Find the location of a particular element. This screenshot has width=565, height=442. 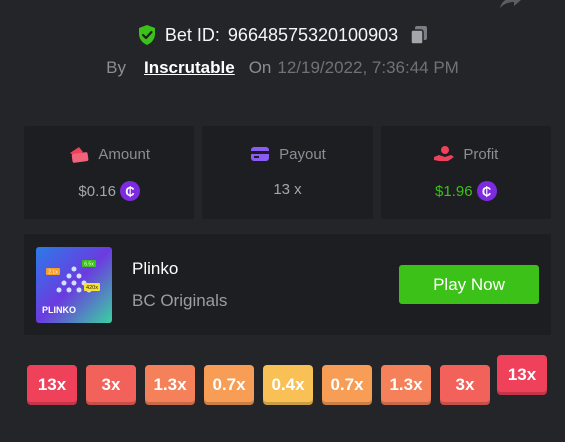

payout-title: Payout is located at coordinates (302, 154).